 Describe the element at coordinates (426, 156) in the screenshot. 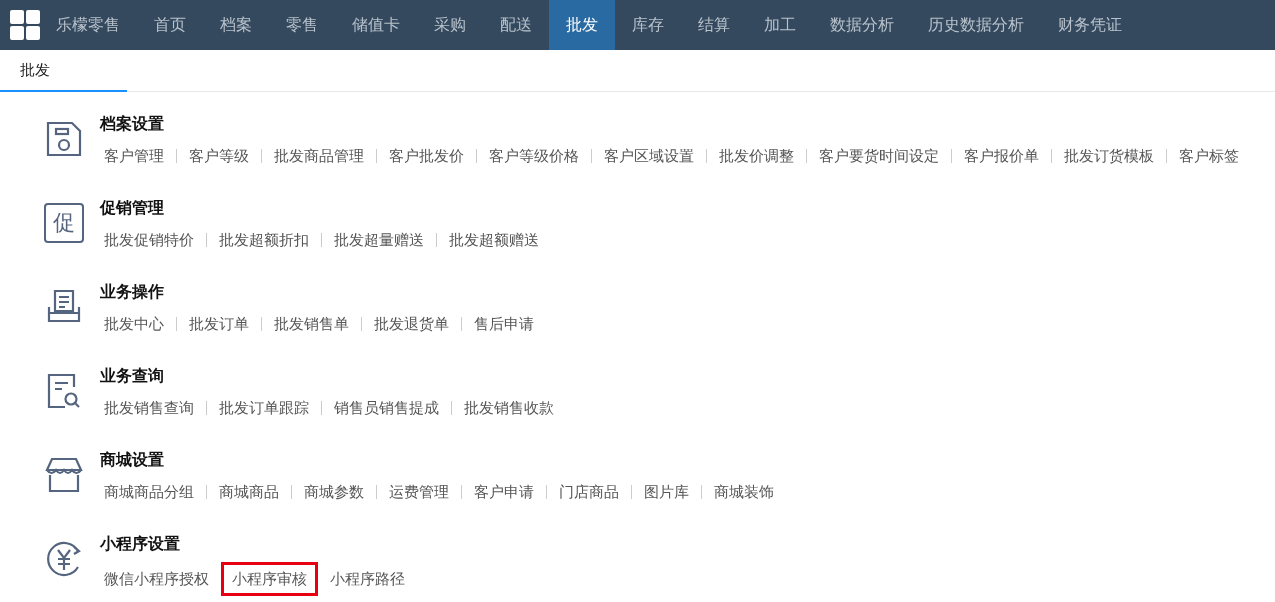

I see `menu-link: 客户批发价` at that location.